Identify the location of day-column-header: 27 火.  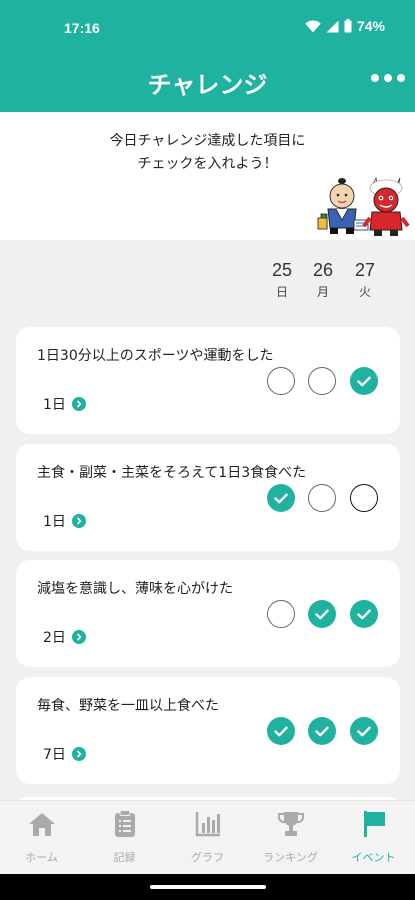
(365, 280).